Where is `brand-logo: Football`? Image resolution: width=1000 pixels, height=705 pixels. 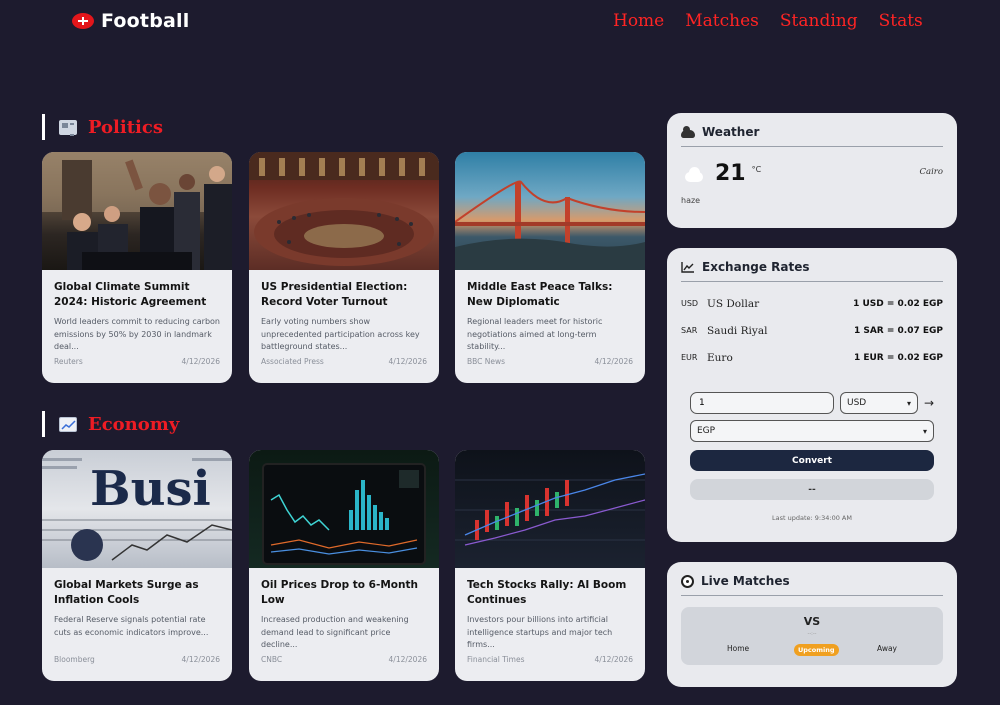
brand-logo: Football is located at coordinates (130, 21).